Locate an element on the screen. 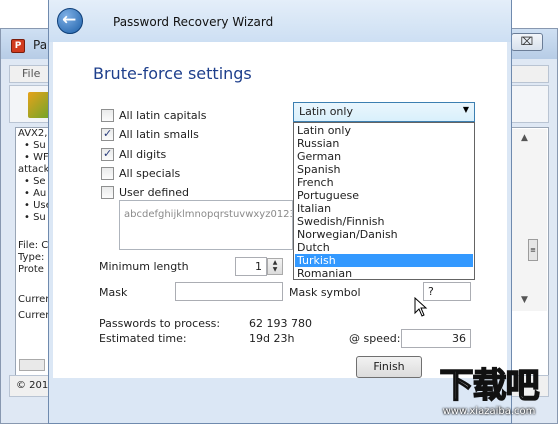 The width and height of the screenshot is (558, 424). info-line: File: C is located at coordinates (33, 245).